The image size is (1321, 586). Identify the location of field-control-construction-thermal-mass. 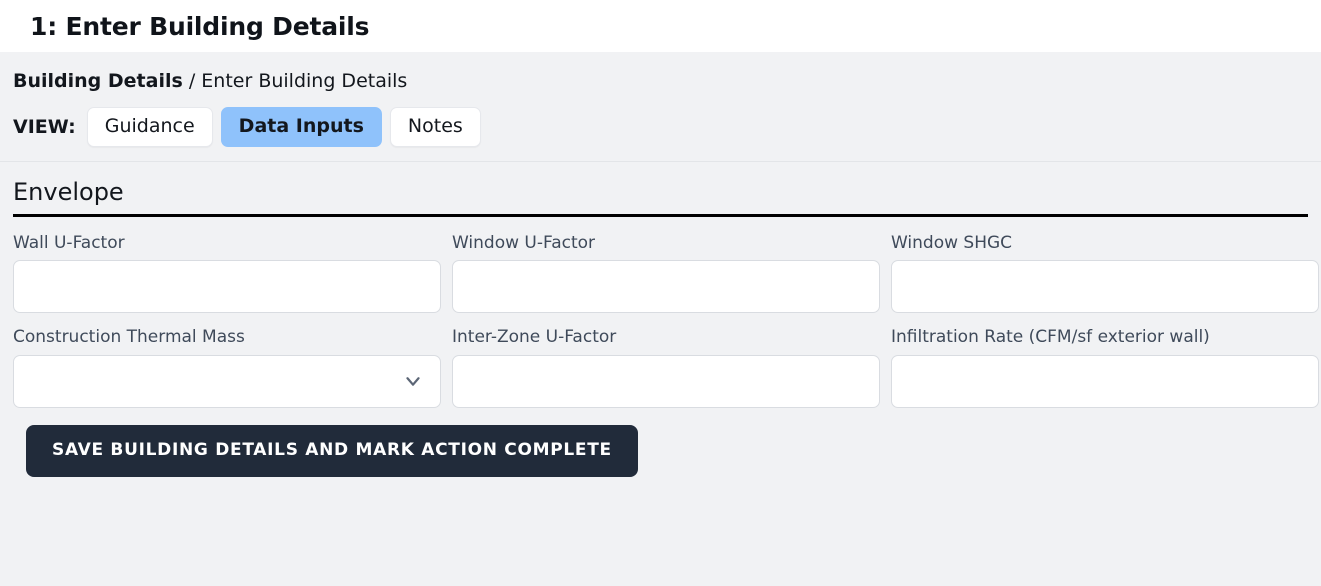
(227, 381).